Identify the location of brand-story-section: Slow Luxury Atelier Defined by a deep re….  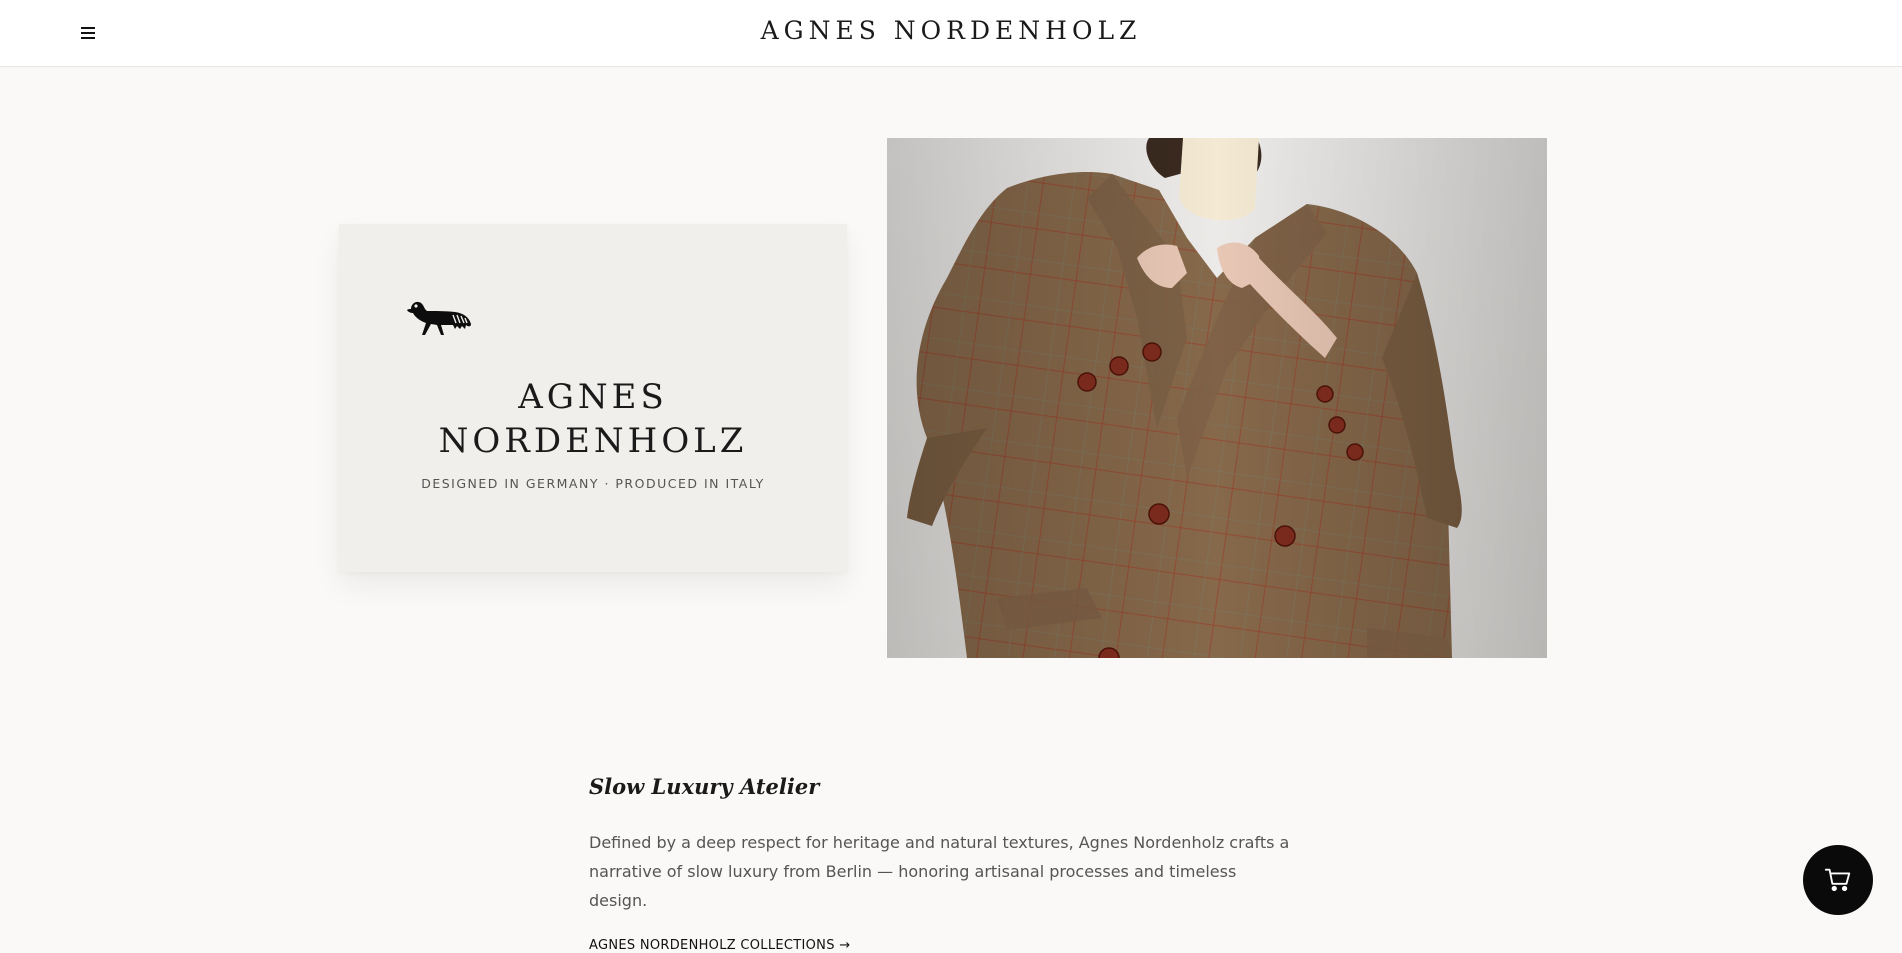
(949, 863).